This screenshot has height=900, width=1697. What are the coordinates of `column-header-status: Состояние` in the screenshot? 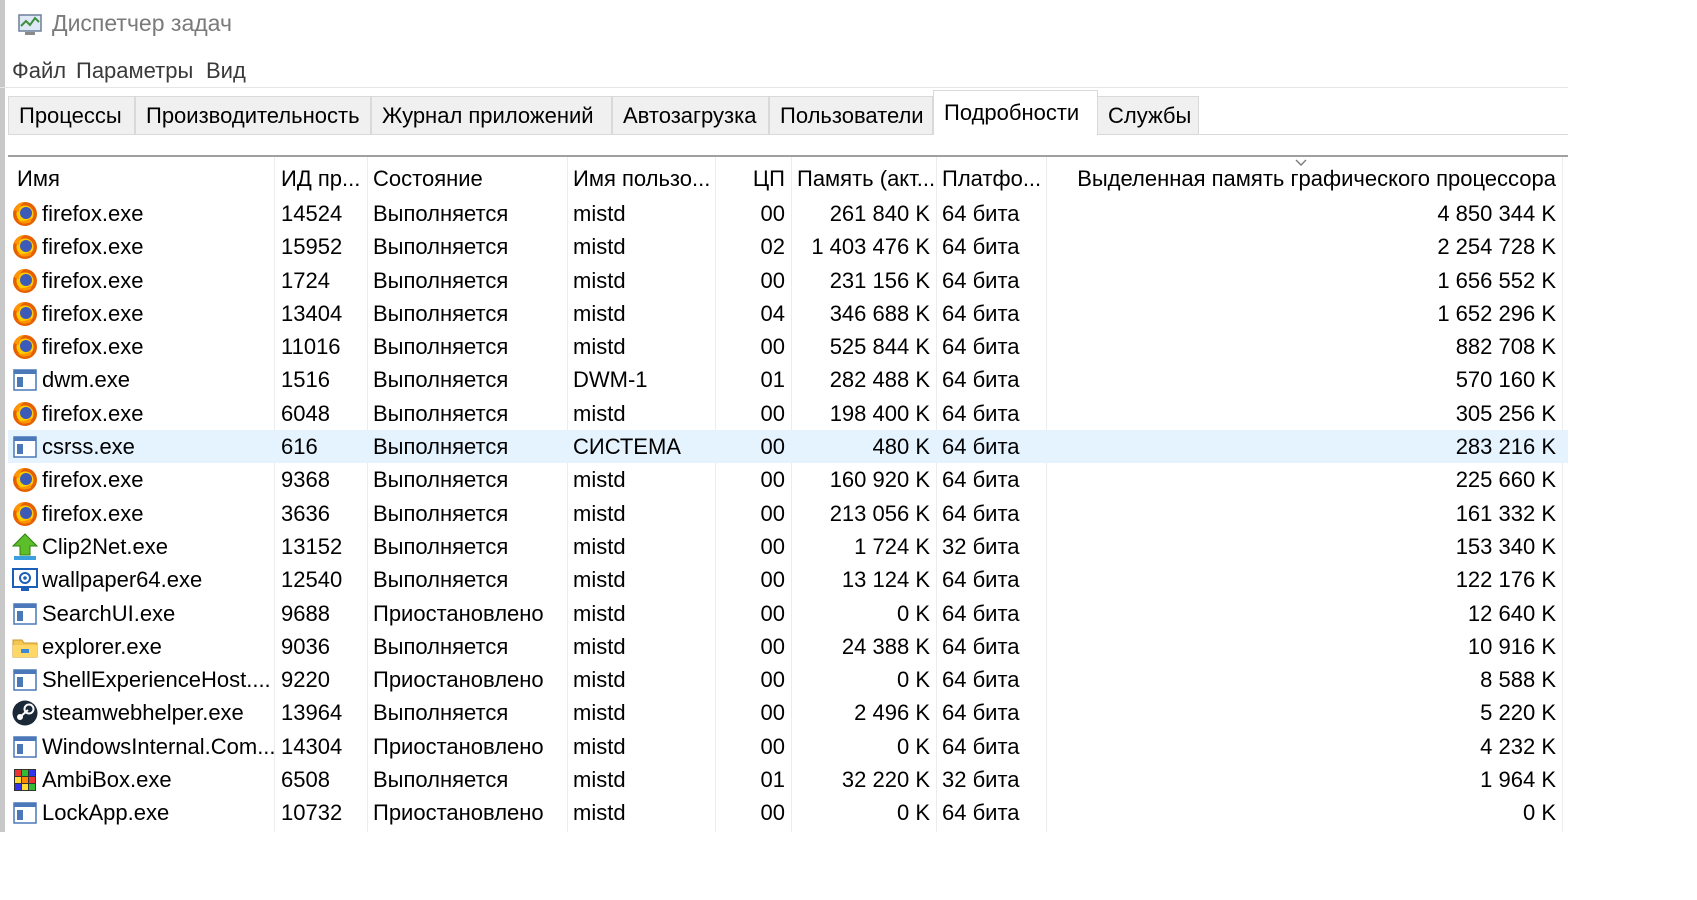 It's located at (467, 178).